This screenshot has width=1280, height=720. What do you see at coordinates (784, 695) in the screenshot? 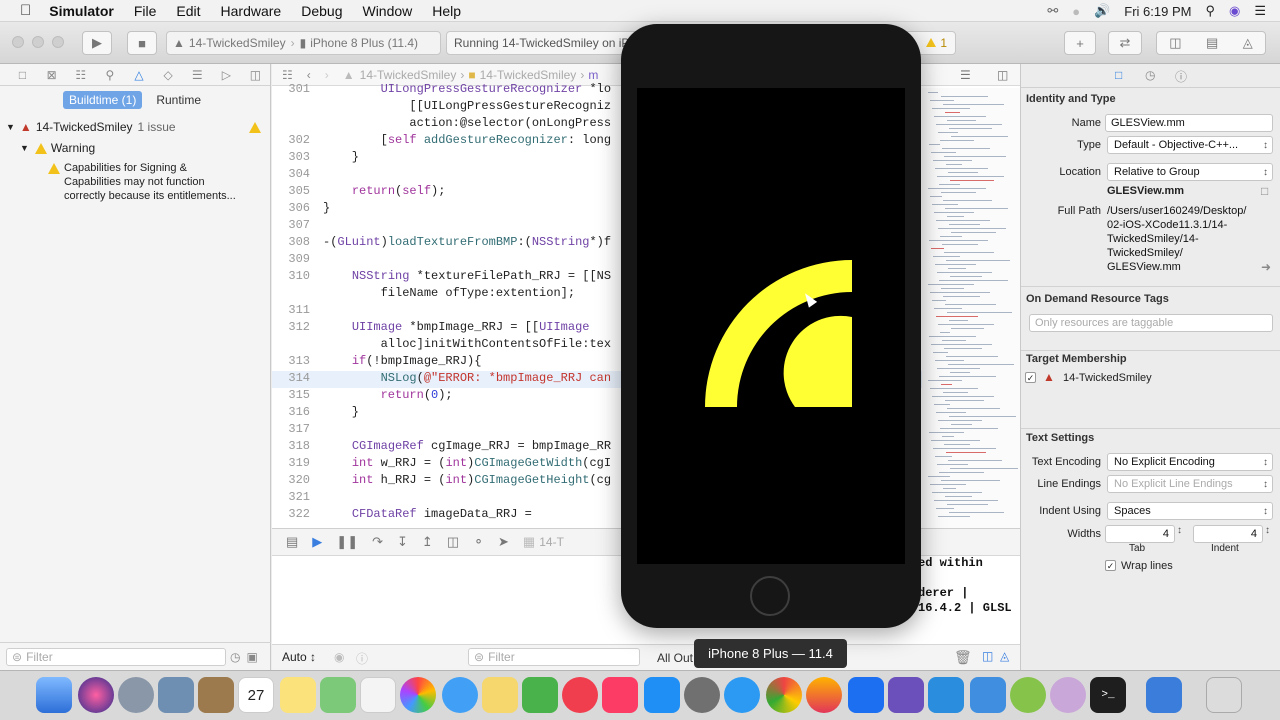
I see `chrome-icon` at bounding box center [784, 695].